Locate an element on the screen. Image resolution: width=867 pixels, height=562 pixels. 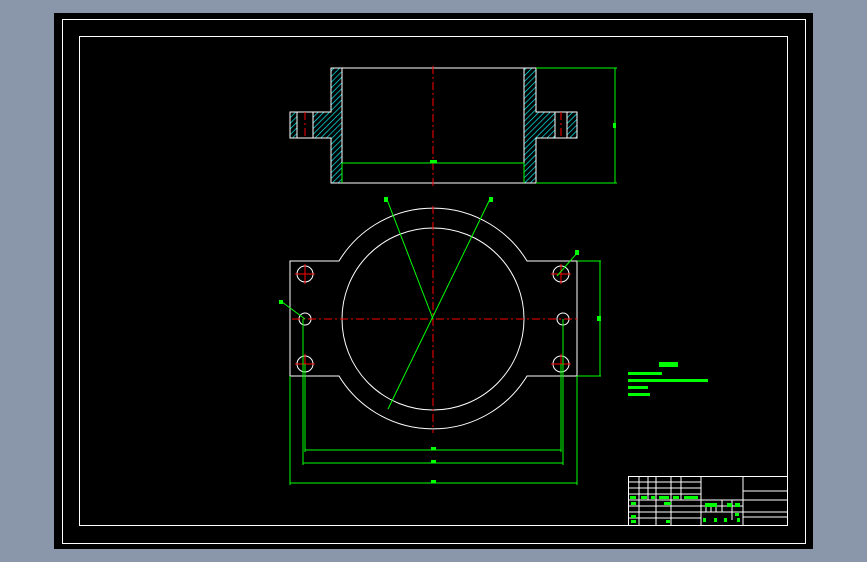
left-flange-hatch is located at coordinates (293, 125).